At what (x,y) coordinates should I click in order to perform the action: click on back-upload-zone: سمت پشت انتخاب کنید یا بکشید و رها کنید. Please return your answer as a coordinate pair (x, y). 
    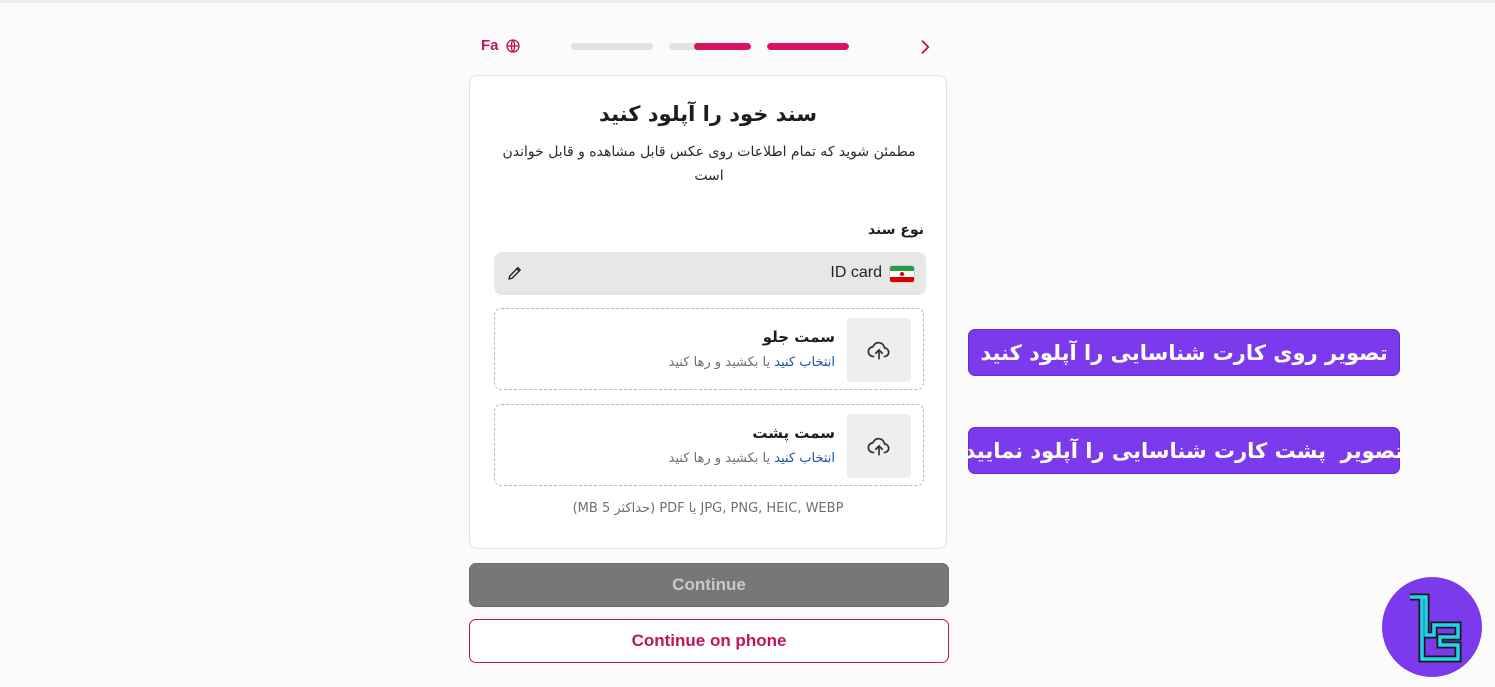
    Looking at the image, I should click on (709, 445).